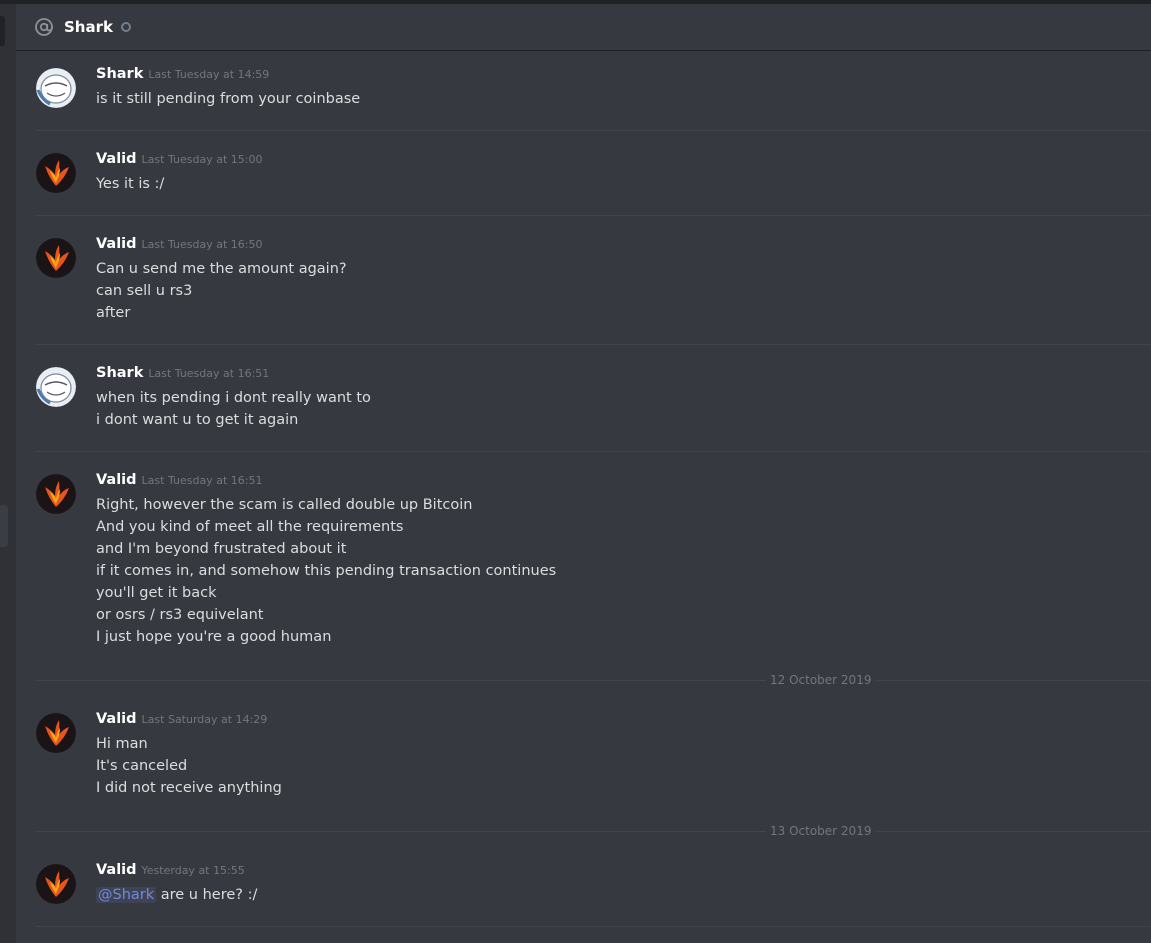  Describe the element at coordinates (197, 420) in the screenshot. I see `message-text: i dont want u to get it again` at that location.